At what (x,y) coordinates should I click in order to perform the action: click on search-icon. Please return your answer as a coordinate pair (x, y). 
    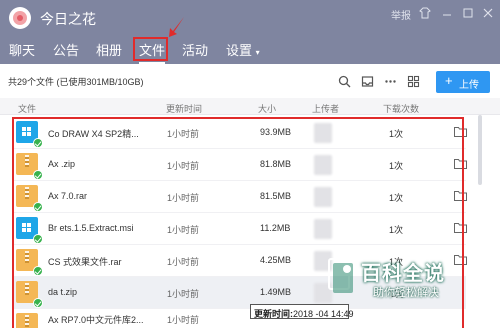
    Looking at the image, I should click on (344, 81).